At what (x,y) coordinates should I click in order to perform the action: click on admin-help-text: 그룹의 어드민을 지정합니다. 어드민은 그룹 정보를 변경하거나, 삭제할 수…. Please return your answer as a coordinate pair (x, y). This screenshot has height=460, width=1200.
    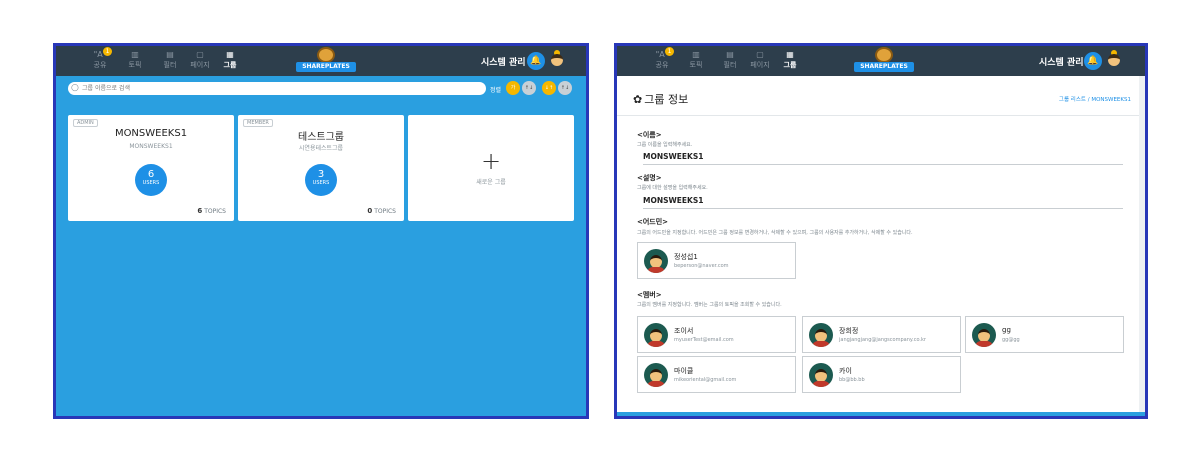
    Looking at the image, I should click on (775, 233).